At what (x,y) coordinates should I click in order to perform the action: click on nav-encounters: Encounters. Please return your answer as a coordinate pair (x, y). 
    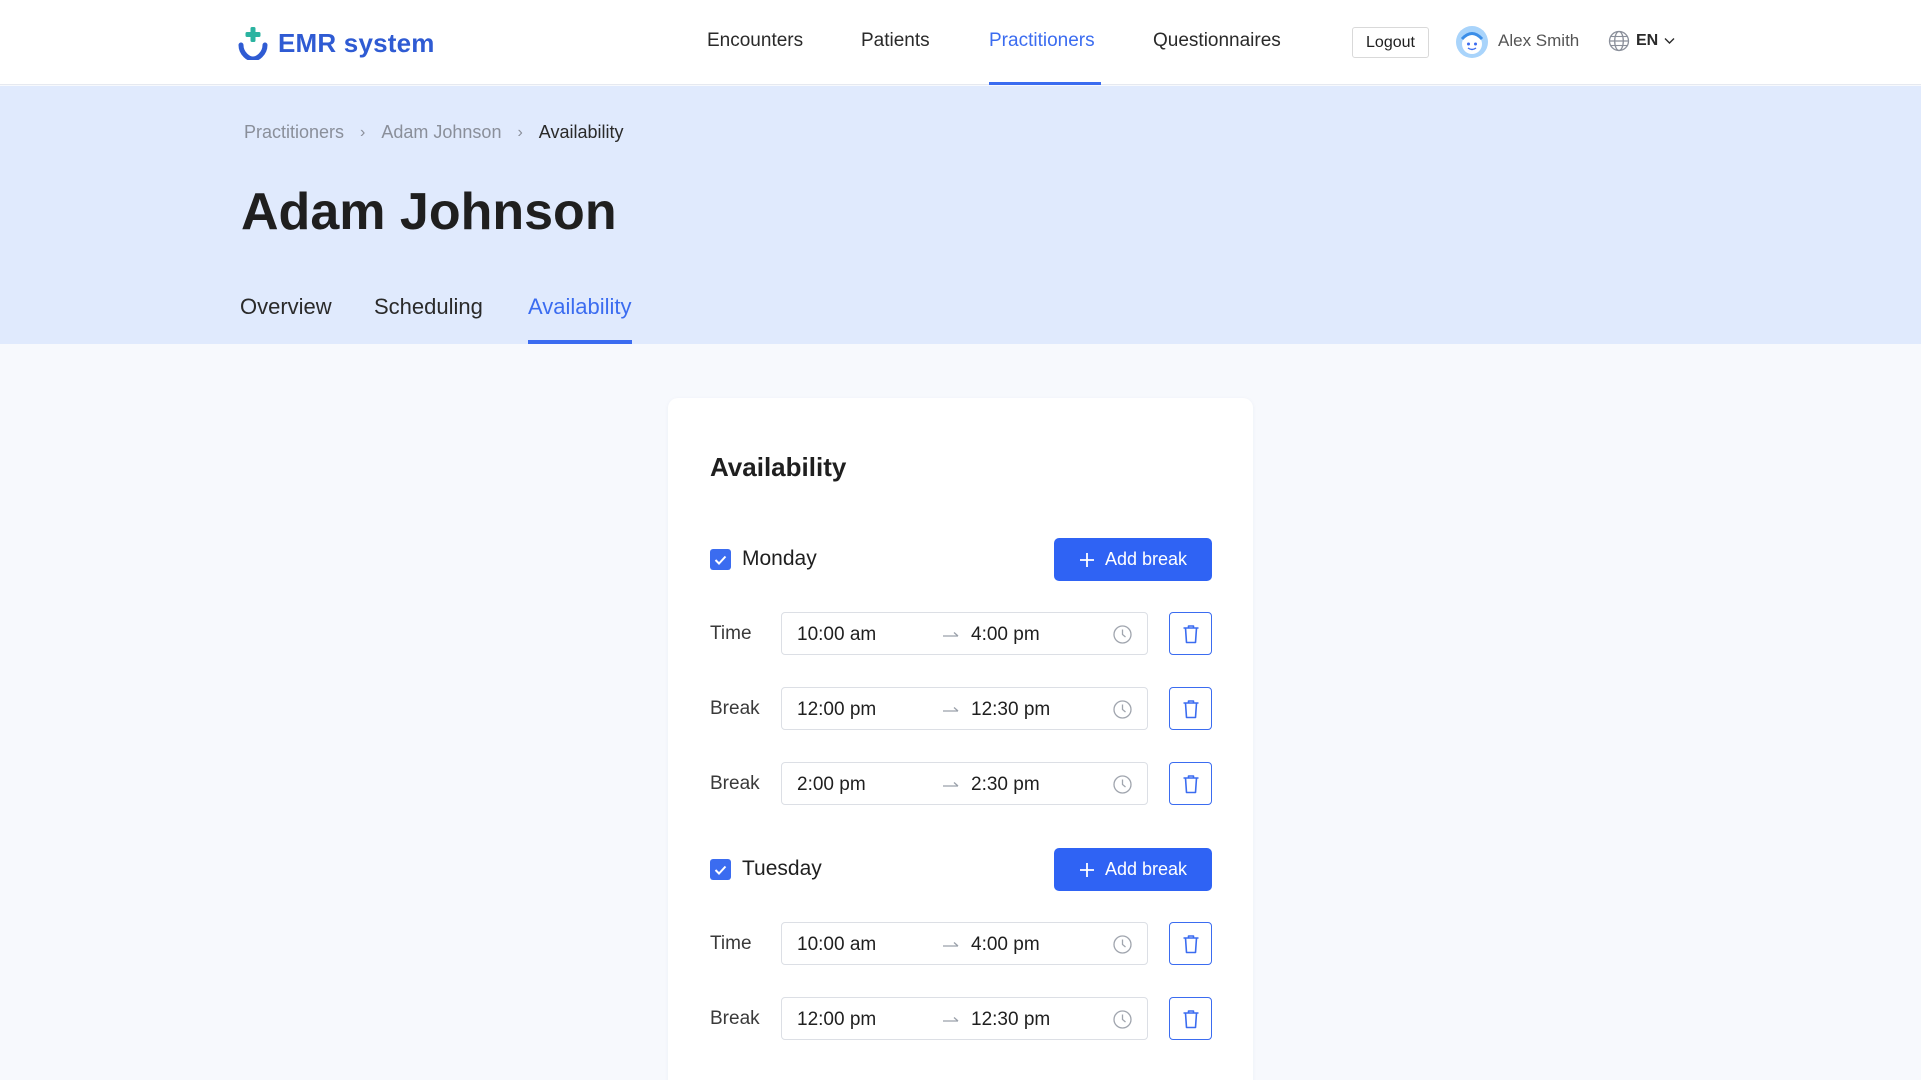
    Looking at the image, I should click on (755, 41).